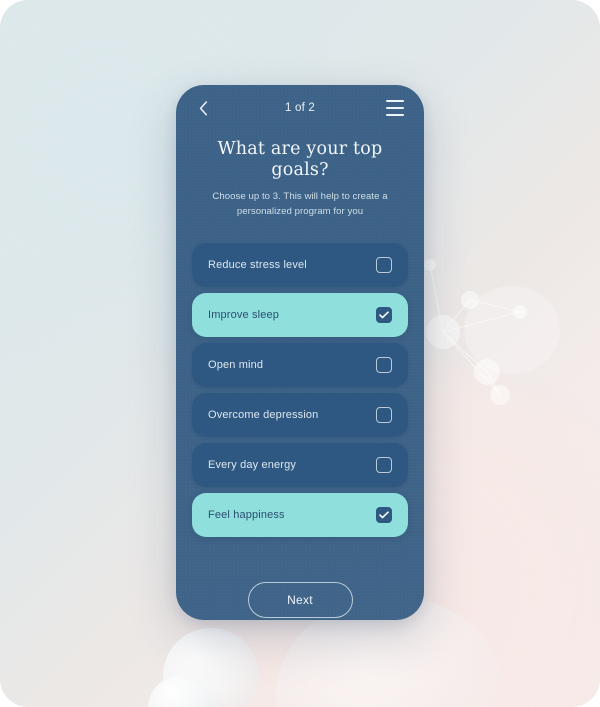 This screenshot has width=600, height=707. What do you see at coordinates (300, 108) in the screenshot?
I see `top-bar: 1 of 2` at bounding box center [300, 108].